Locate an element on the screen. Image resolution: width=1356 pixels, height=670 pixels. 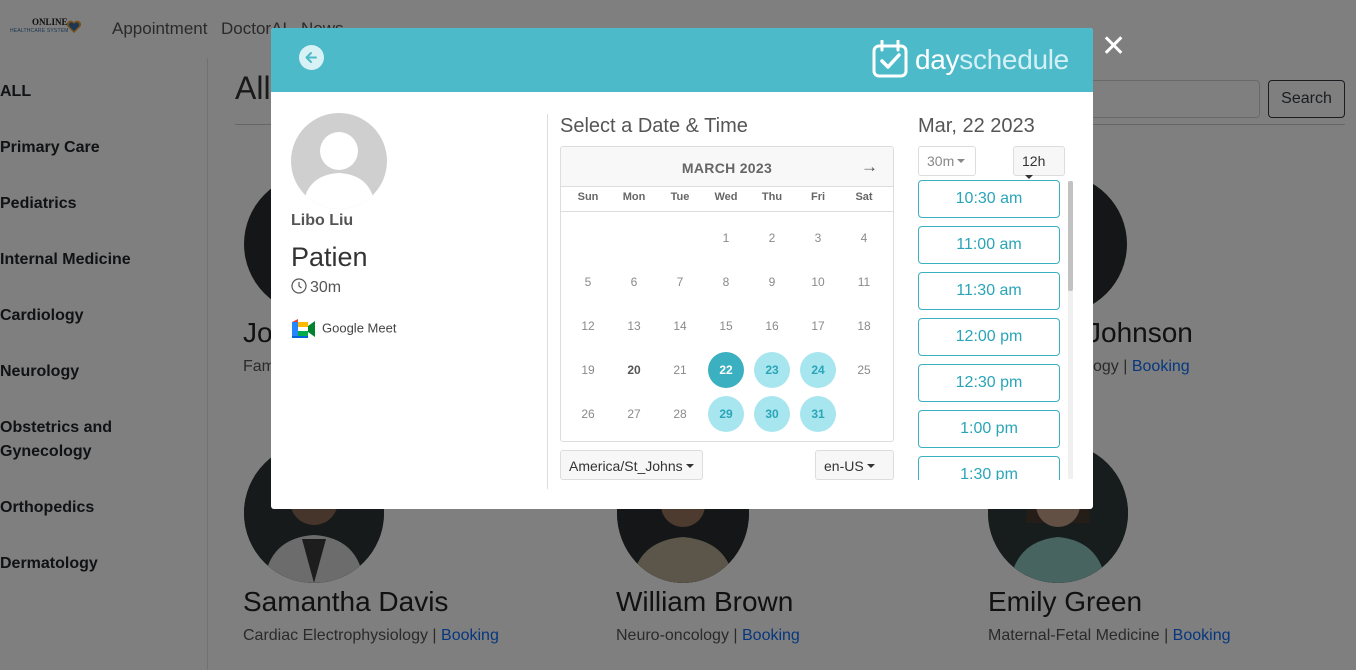
calendar-day: 29 is located at coordinates (726, 414).